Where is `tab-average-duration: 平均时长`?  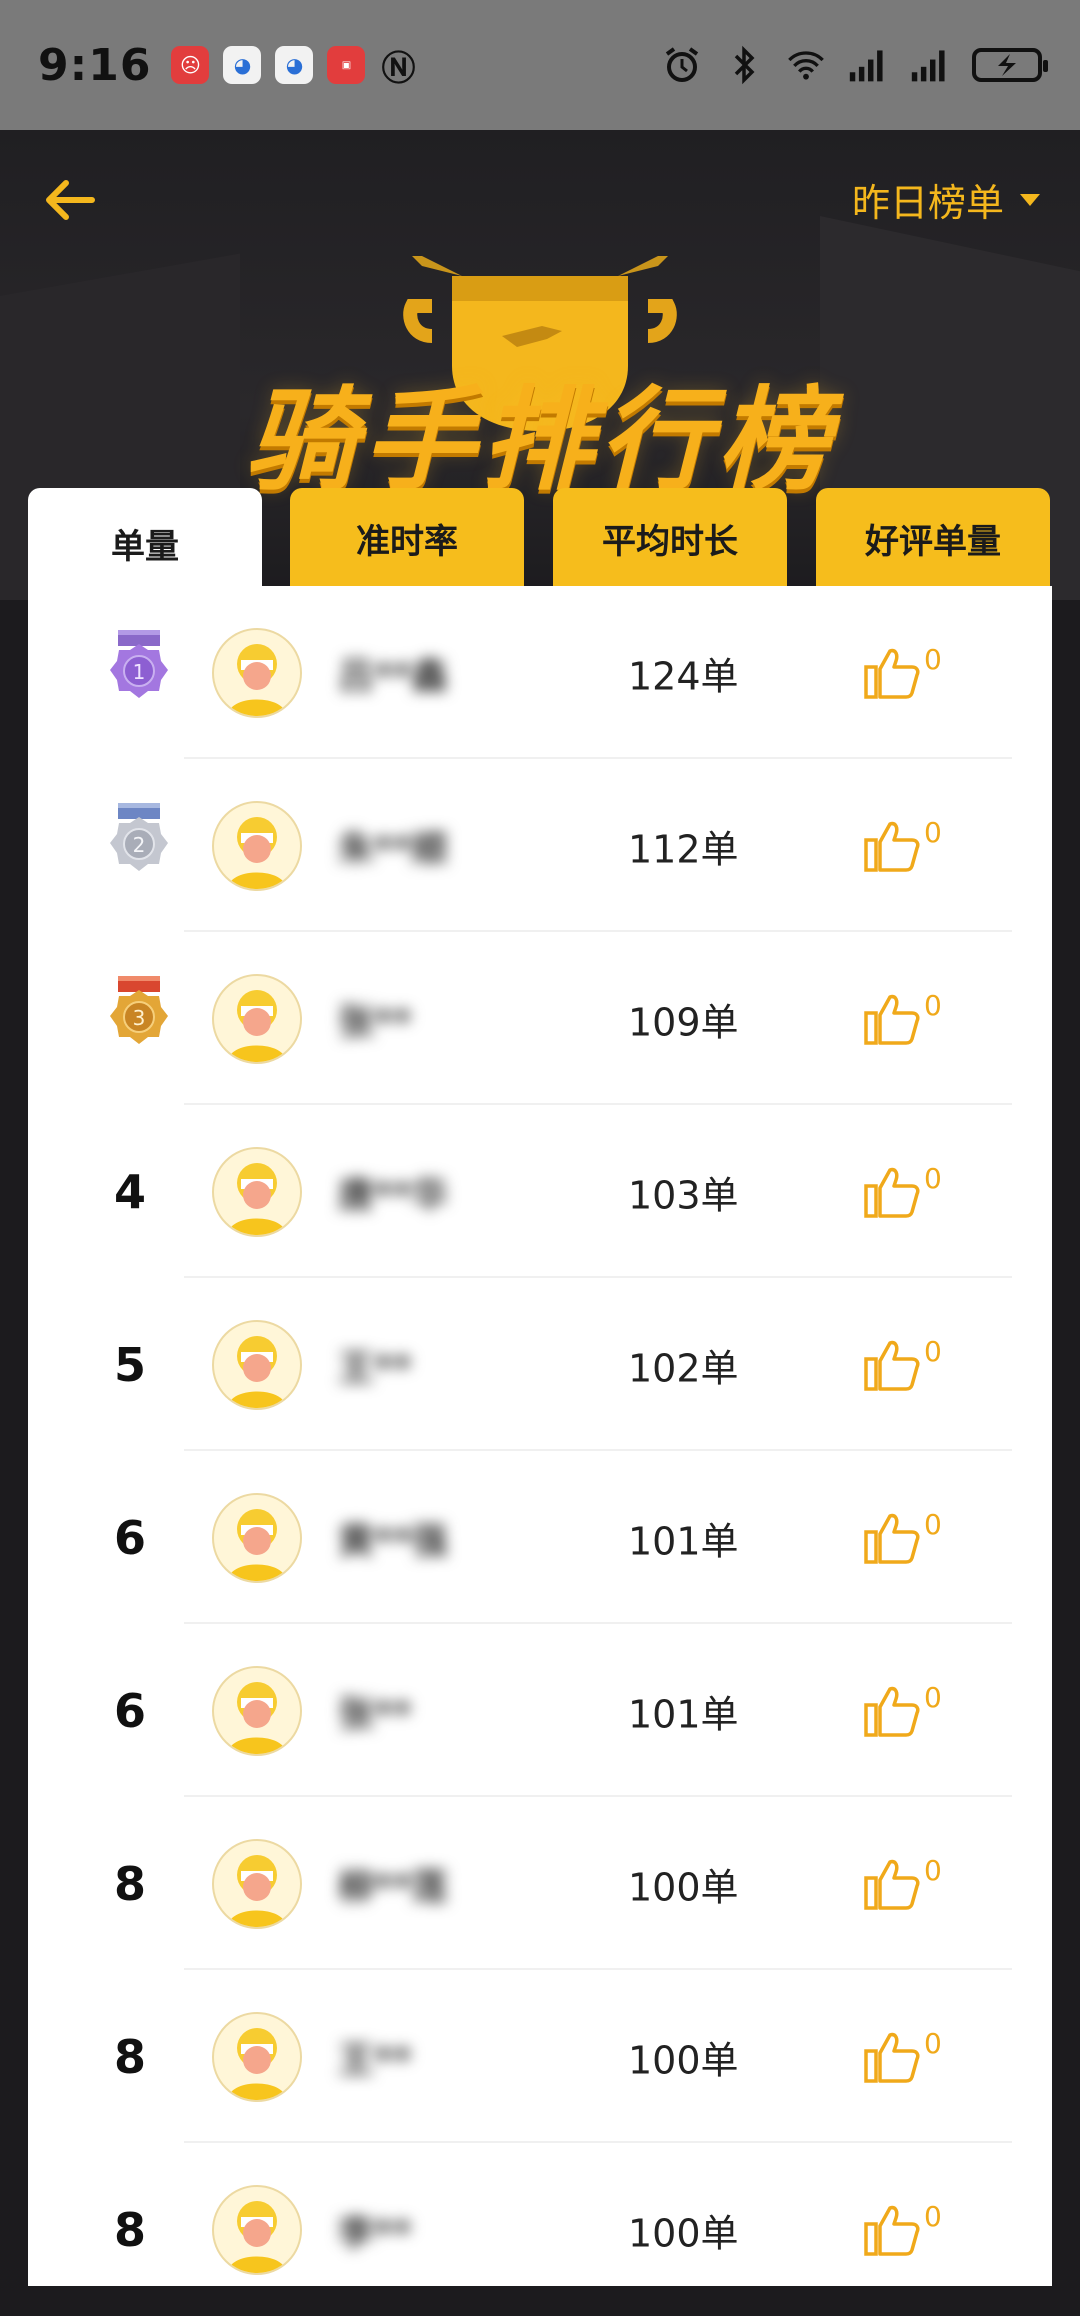 tab-average-duration: 平均时长 is located at coordinates (670, 538).